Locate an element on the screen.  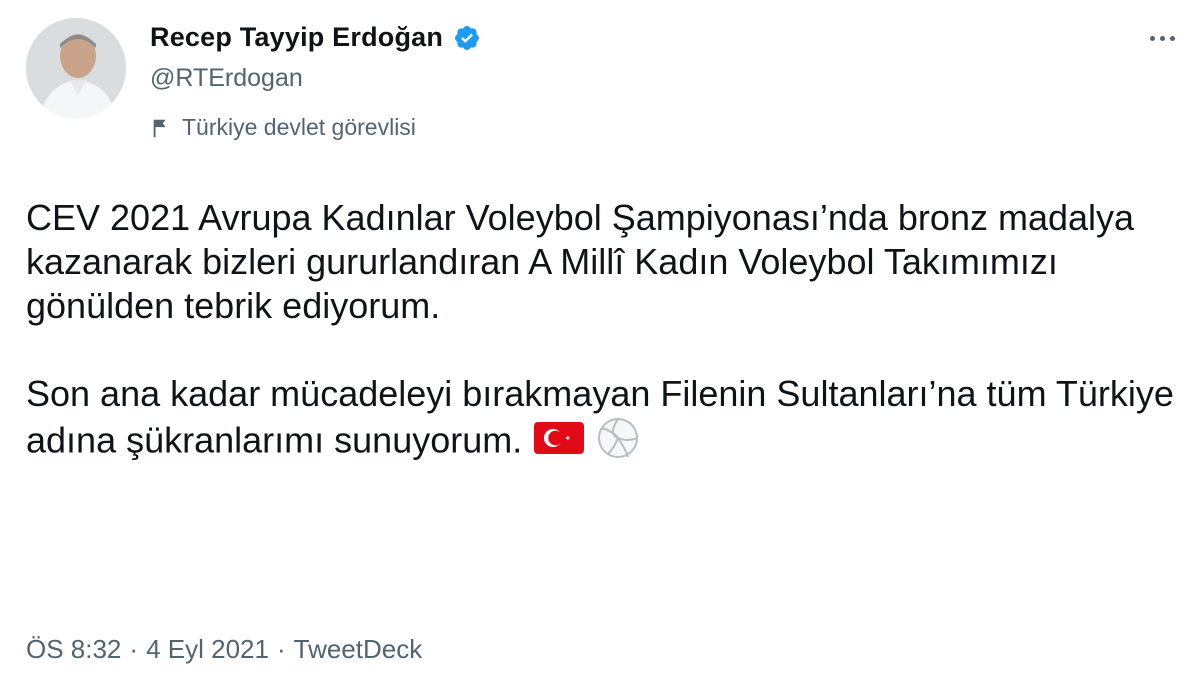
tweet-date: 4 Eyl 2021 is located at coordinates (207, 649).